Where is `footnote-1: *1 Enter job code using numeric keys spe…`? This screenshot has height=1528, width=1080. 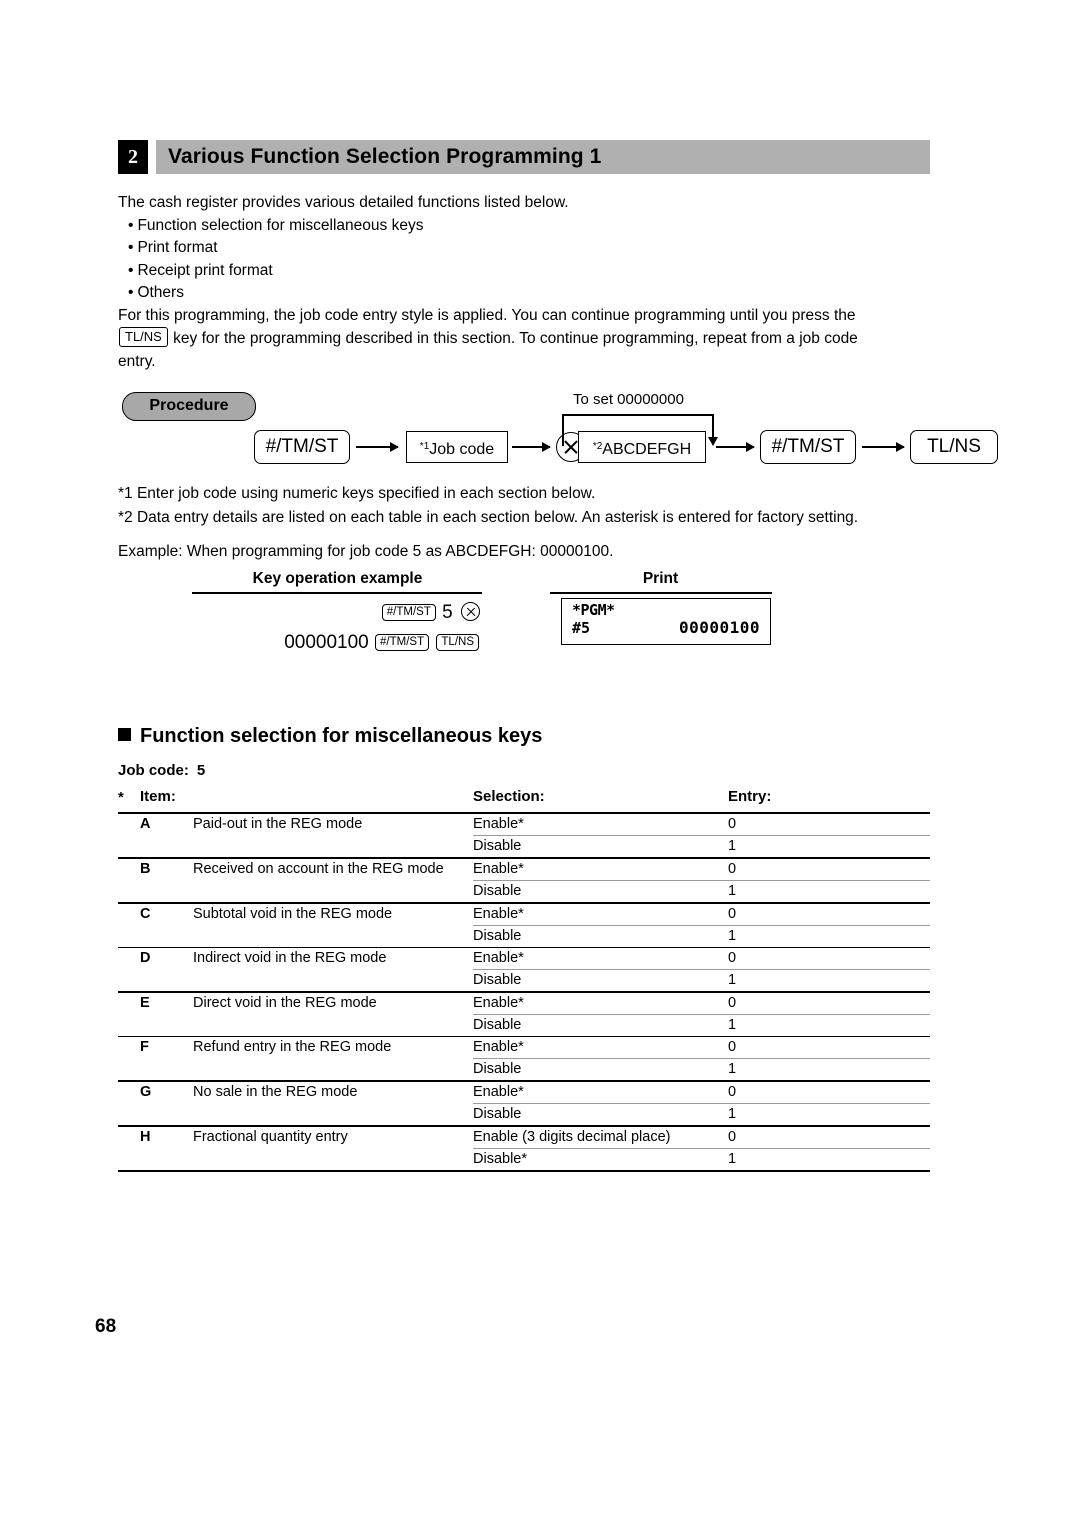 footnote-1: *1 Enter job code using numeric keys spe… is located at coordinates (357, 493).